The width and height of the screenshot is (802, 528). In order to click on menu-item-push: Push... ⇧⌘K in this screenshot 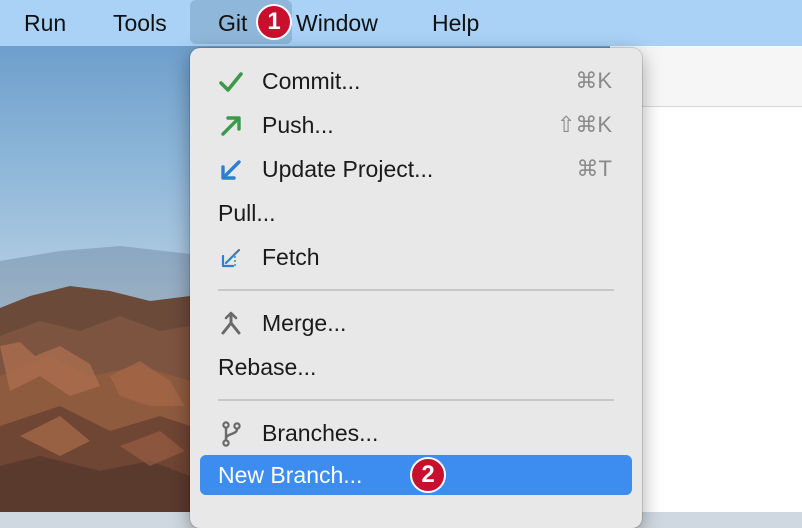, I will do `click(416, 125)`.